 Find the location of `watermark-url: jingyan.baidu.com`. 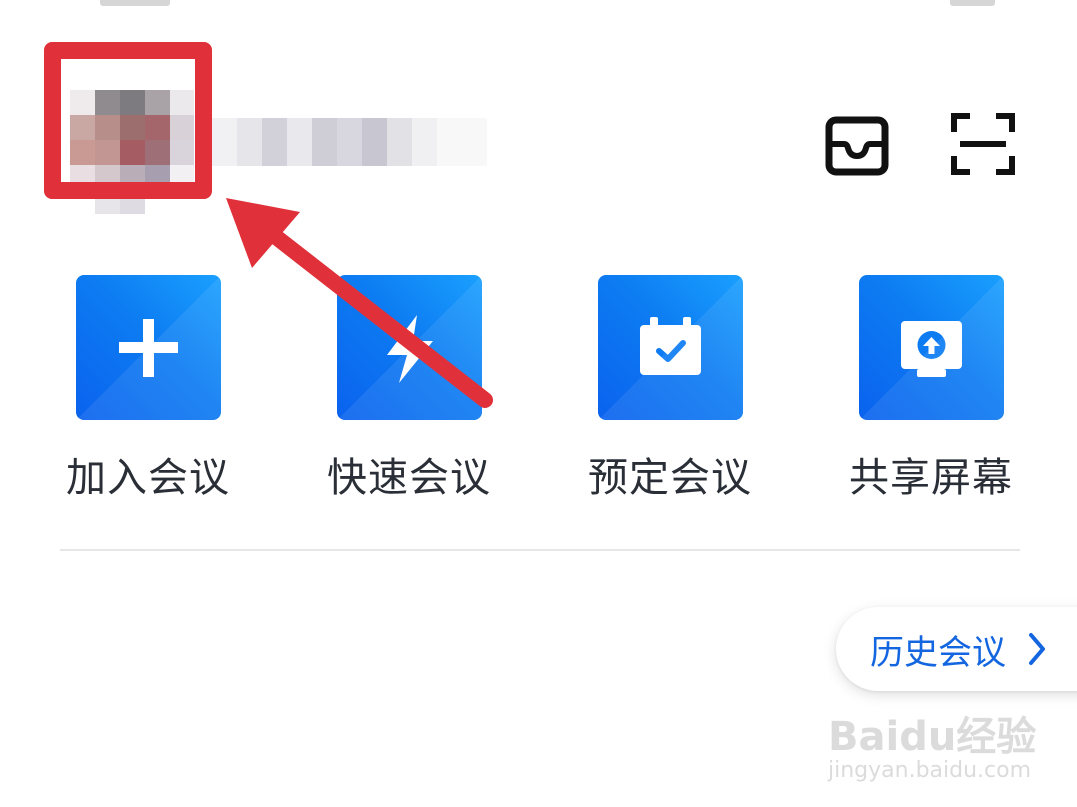

watermark-url: jingyan.baidu.com is located at coordinates (930, 770).